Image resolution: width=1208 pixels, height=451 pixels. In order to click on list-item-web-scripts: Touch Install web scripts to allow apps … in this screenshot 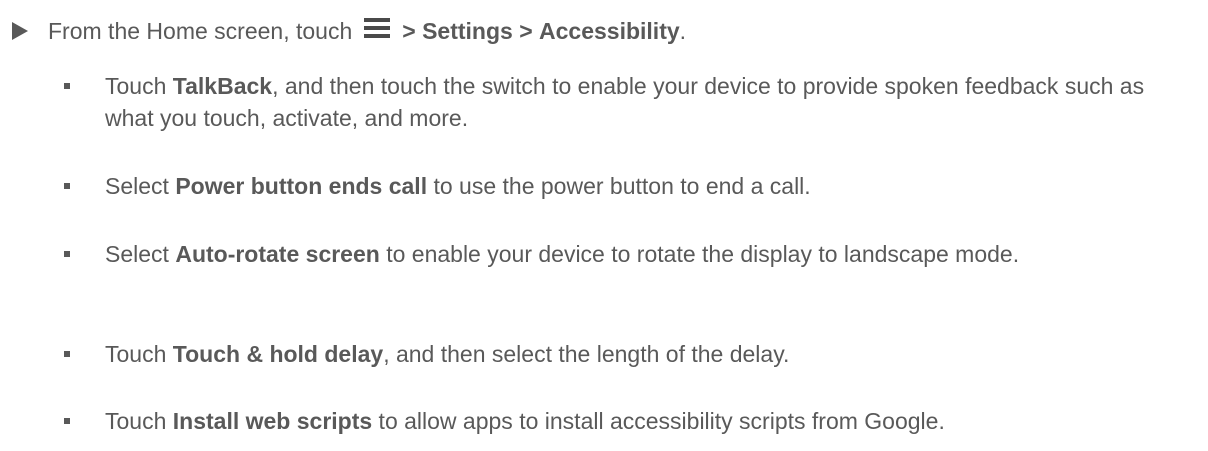, I will do `click(627, 421)`.